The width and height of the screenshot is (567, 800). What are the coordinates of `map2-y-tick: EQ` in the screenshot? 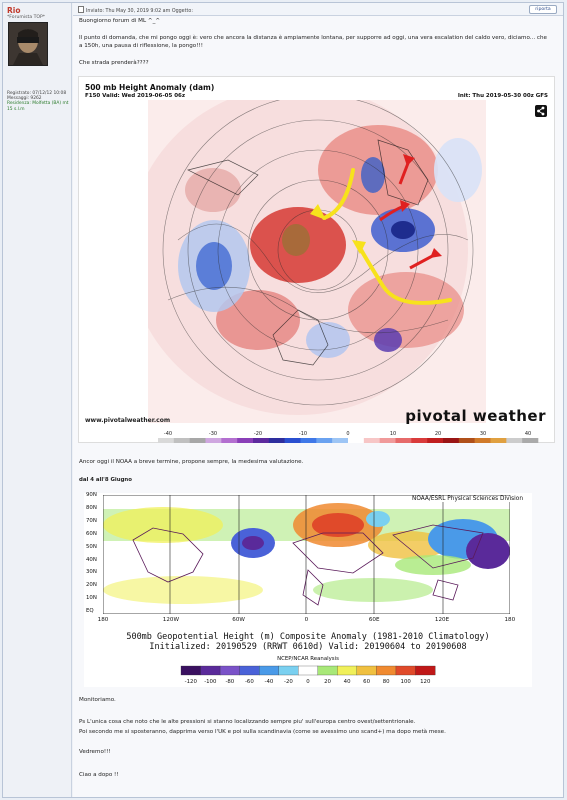 It's located at (90, 611).